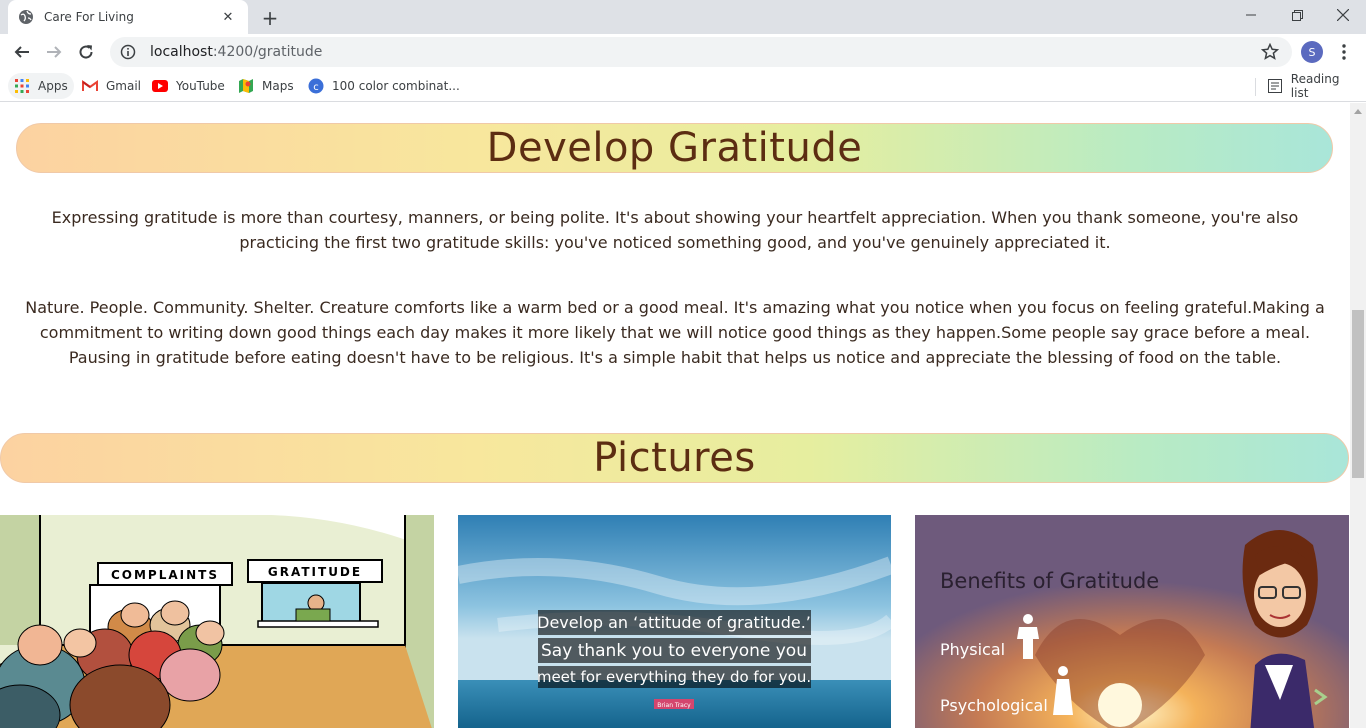 The height and width of the screenshot is (728, 1366). I want to click on reading-list-button: Reading list, so click(1313, 86).